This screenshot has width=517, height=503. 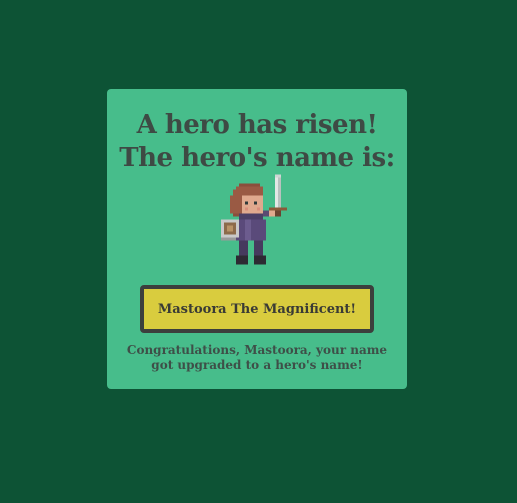 I want to click on heading-hero-name-is: The hero's name is:, so click(x=257, y=158).